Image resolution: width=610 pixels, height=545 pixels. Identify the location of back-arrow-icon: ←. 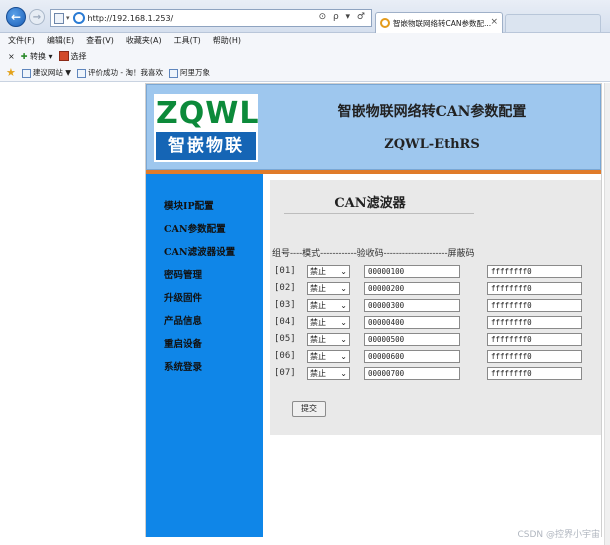
(16, 17).